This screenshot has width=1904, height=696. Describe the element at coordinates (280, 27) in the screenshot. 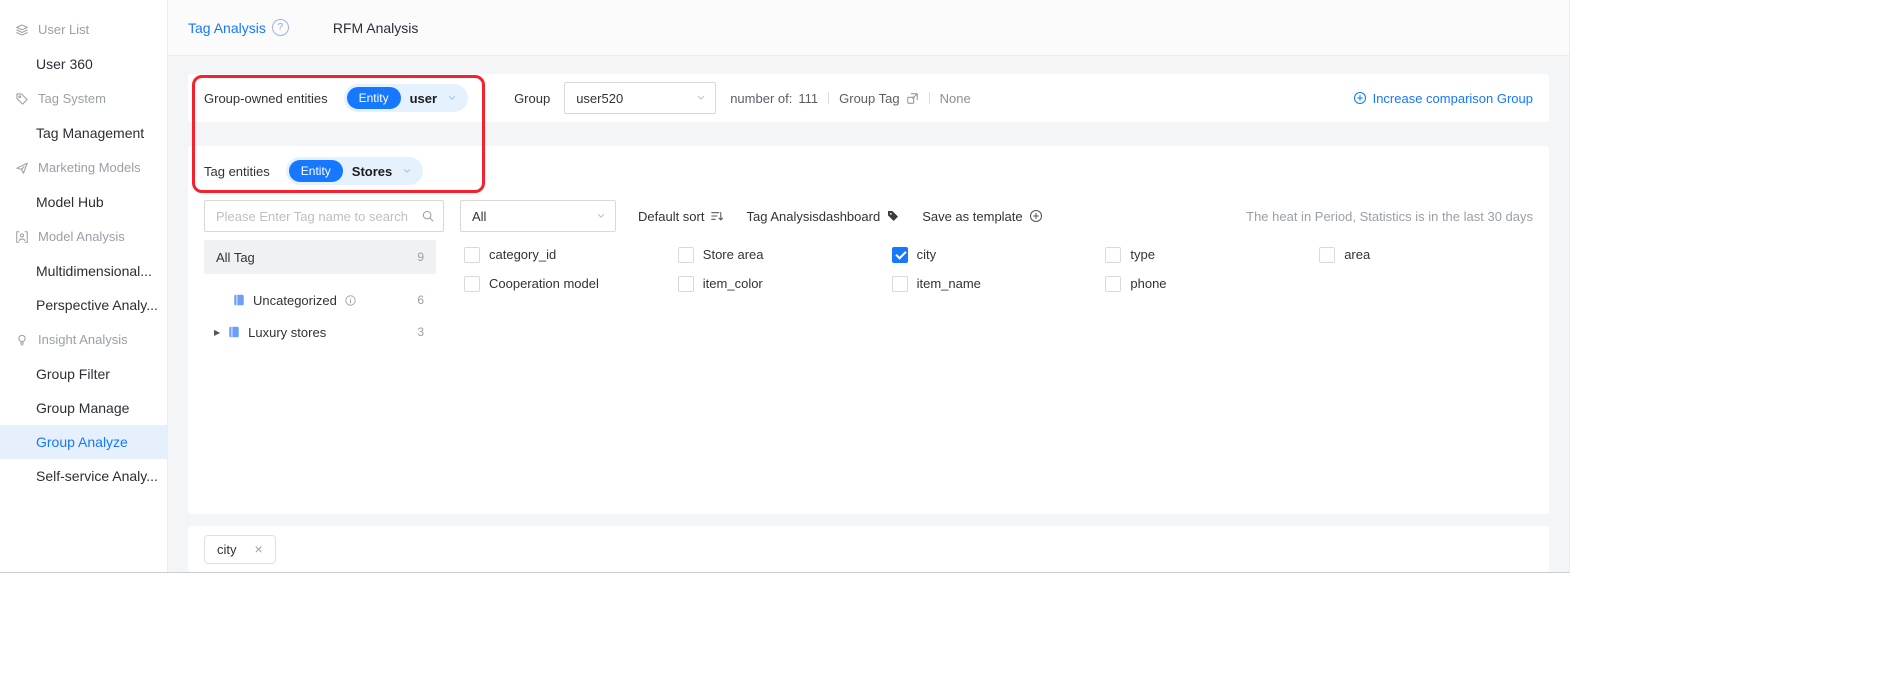

I see `question-circle-icon: ?` at that location.